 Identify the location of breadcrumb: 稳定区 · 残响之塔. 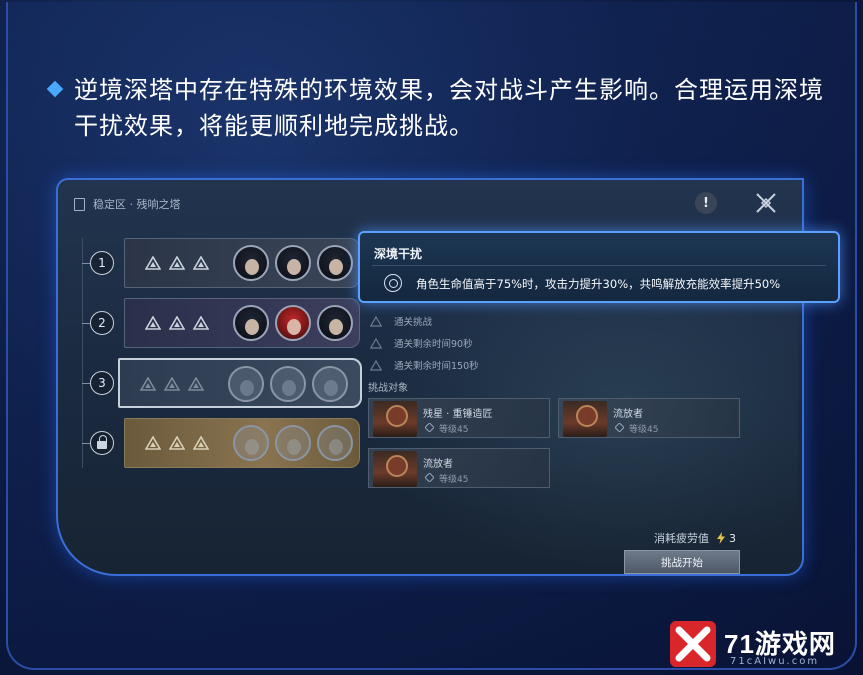
(137, 204).